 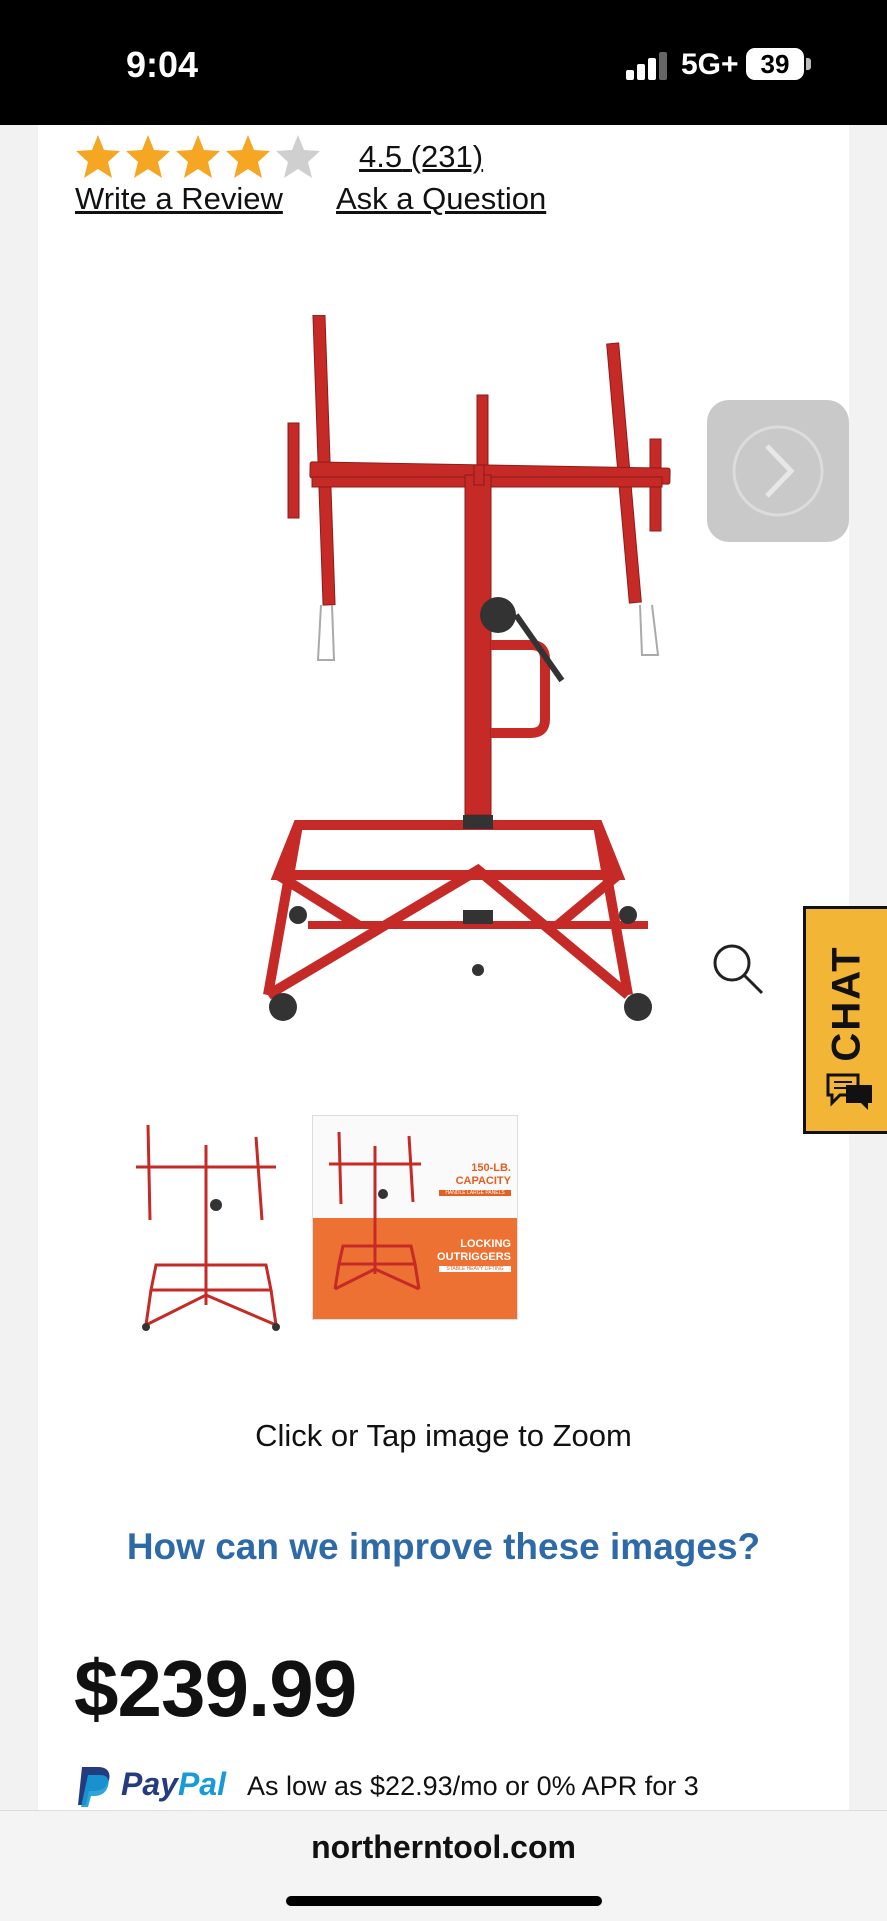 What do you see at coordinates (443, 1435) in the screenshot?
I see `zoom-hint: Click or Tap image to Zoom` at bounding box center [443, 1435].